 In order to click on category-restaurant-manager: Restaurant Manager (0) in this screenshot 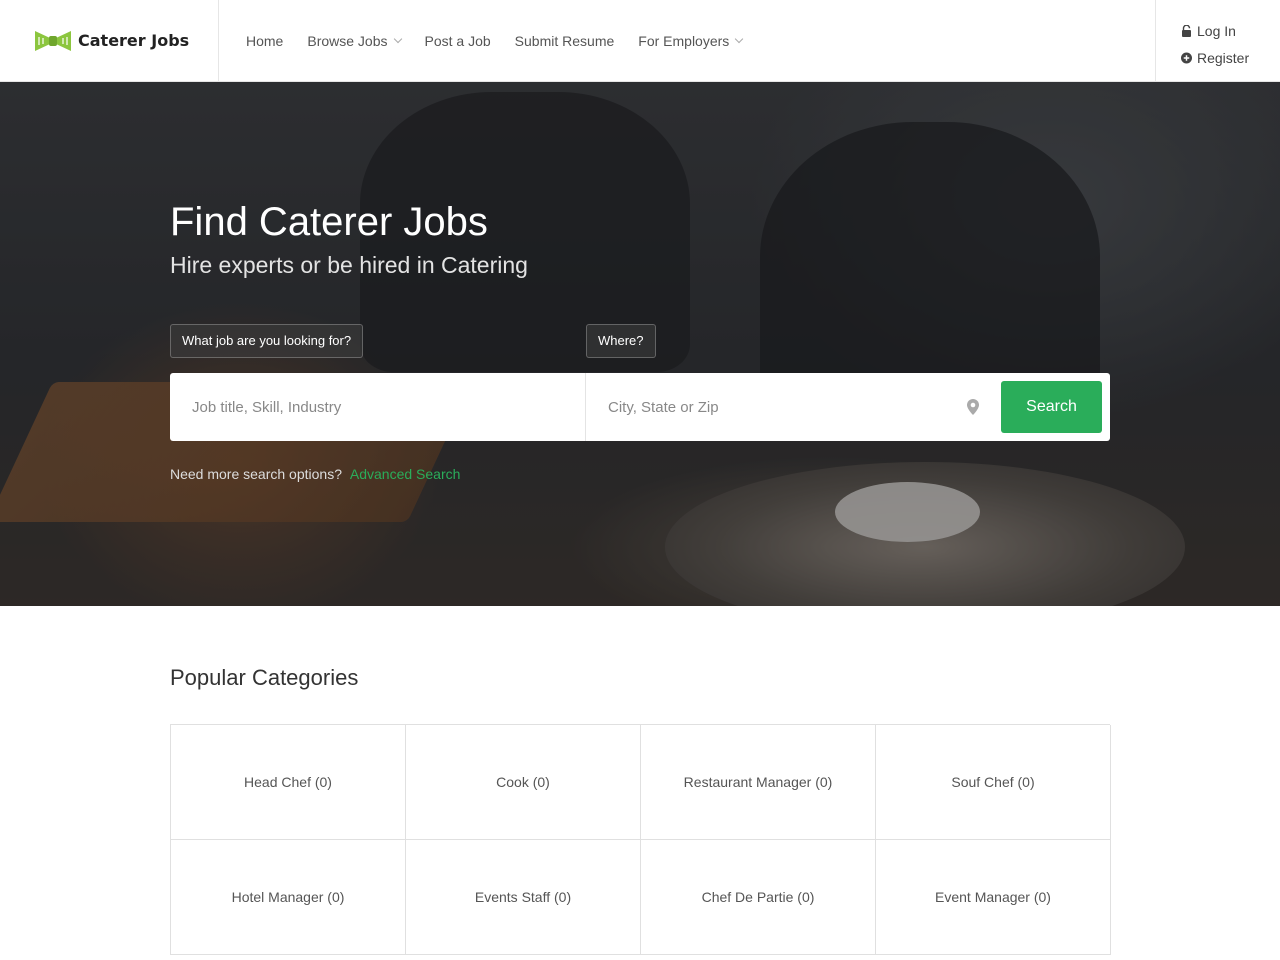, I will do `click(758, 782)`.